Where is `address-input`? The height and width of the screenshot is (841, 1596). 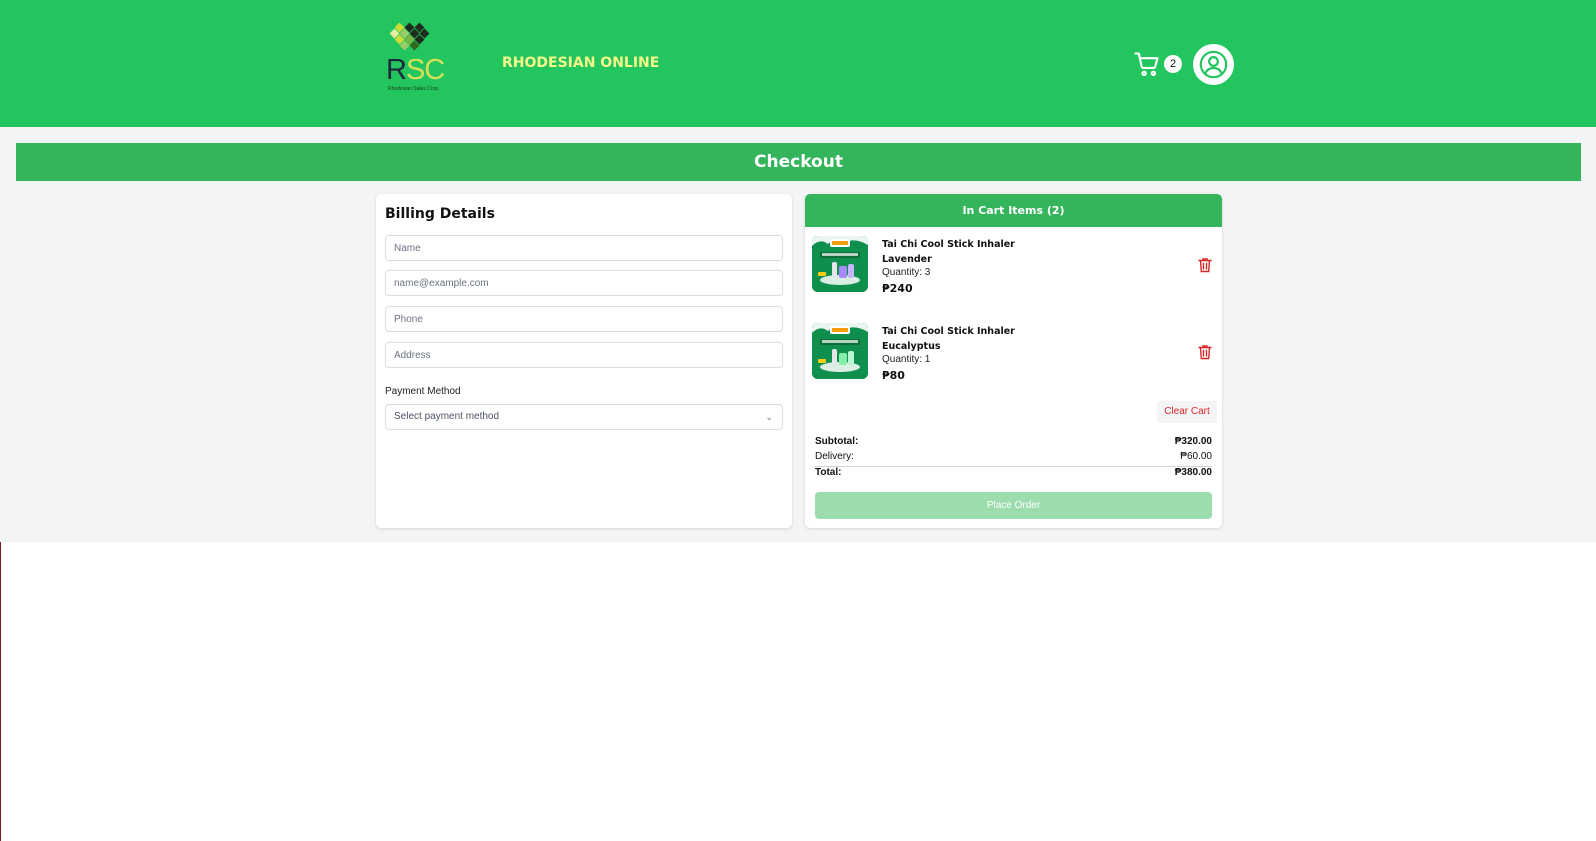
address-input is located at coordinates (584, 355).